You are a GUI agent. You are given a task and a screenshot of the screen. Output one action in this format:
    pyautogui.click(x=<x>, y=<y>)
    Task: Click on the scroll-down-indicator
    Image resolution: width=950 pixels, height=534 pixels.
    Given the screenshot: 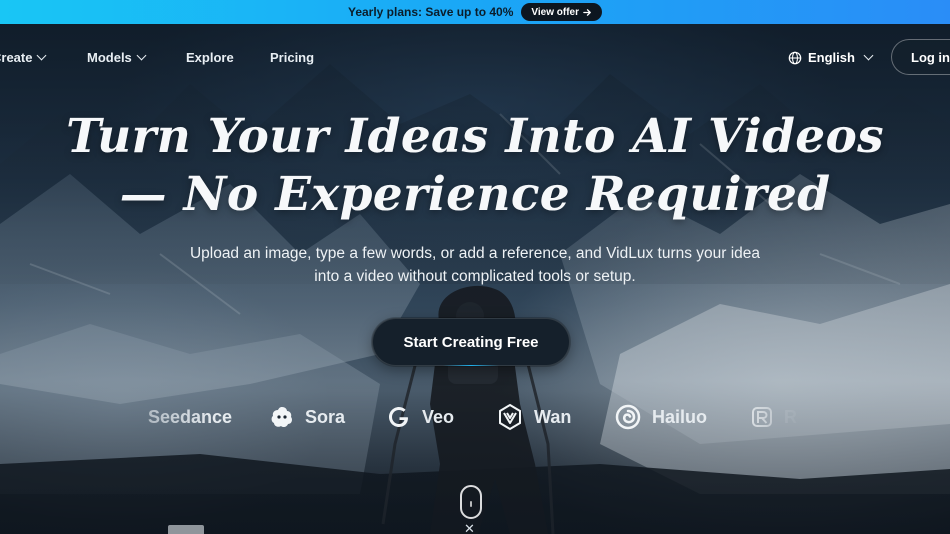 What is the action you would take?
    pyautogui.click(x=471, y=502)
    